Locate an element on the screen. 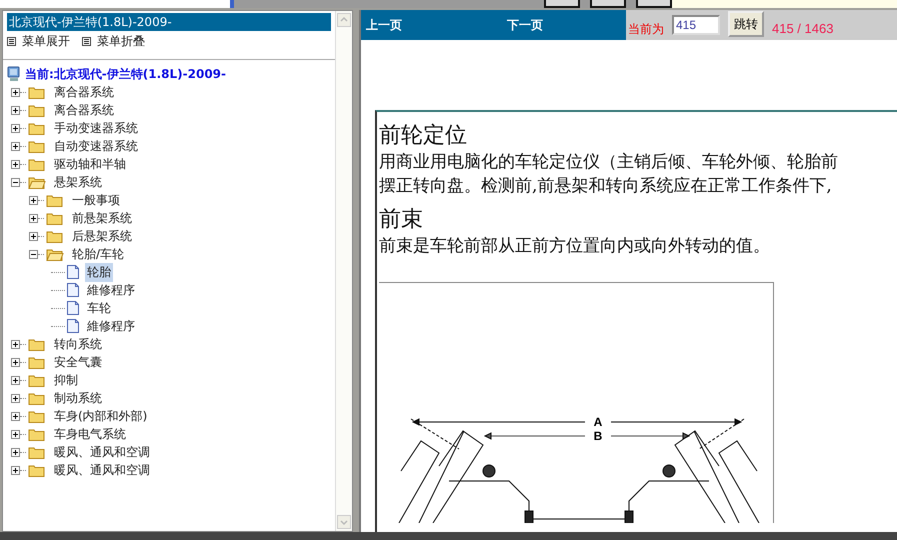 This screenshot has height=540, width=897. body-text-line: 前束是车轮前部从正前方位置向内或向外转动的值。 is located at coordinates (575, 246).